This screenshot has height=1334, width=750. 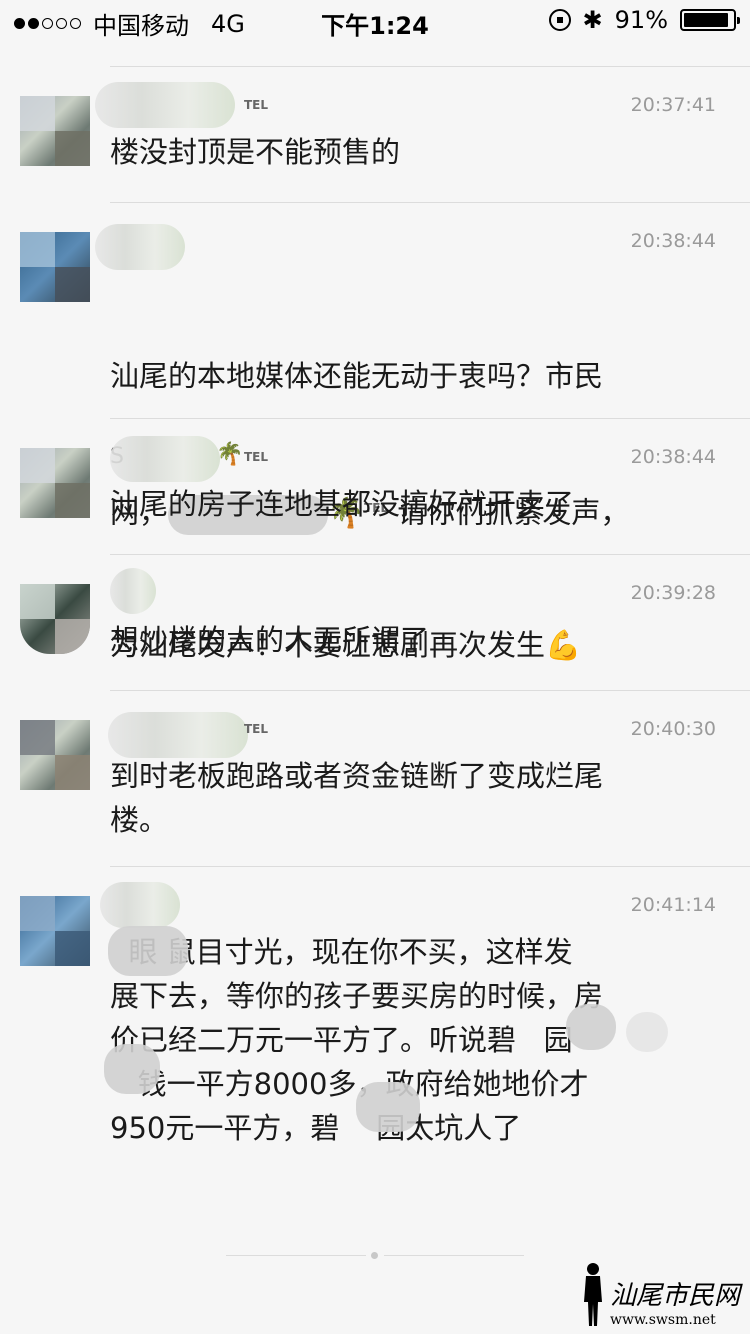 I want to click on watermark-url: www.swsm.net, so click(x=663, y=1320).